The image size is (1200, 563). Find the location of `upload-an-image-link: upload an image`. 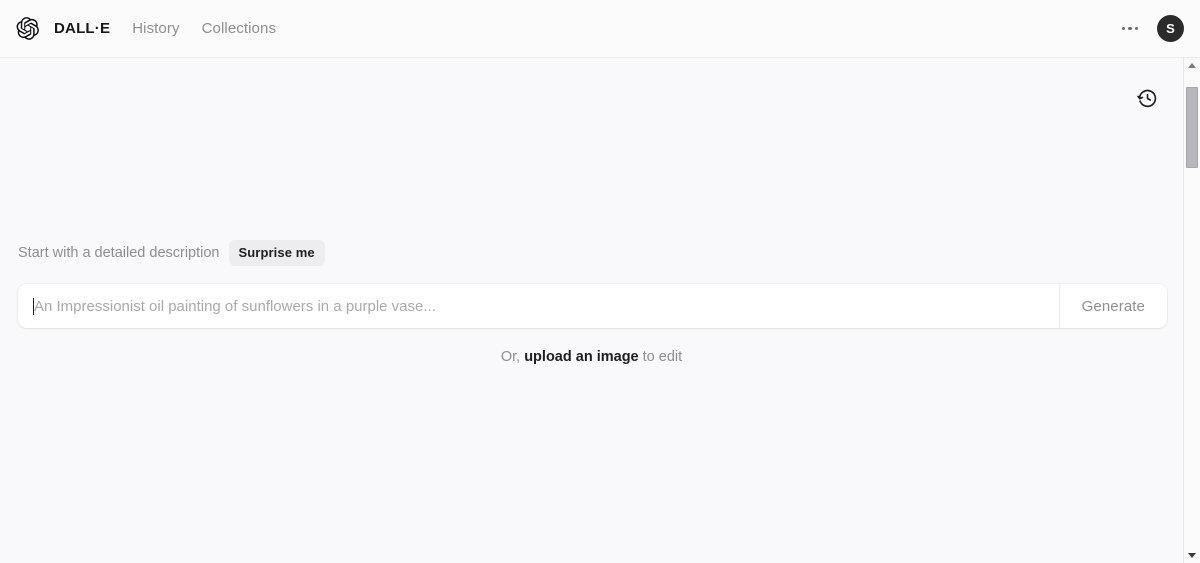

upload-an-image-link: upload an image is located at coordinates (581, 357).